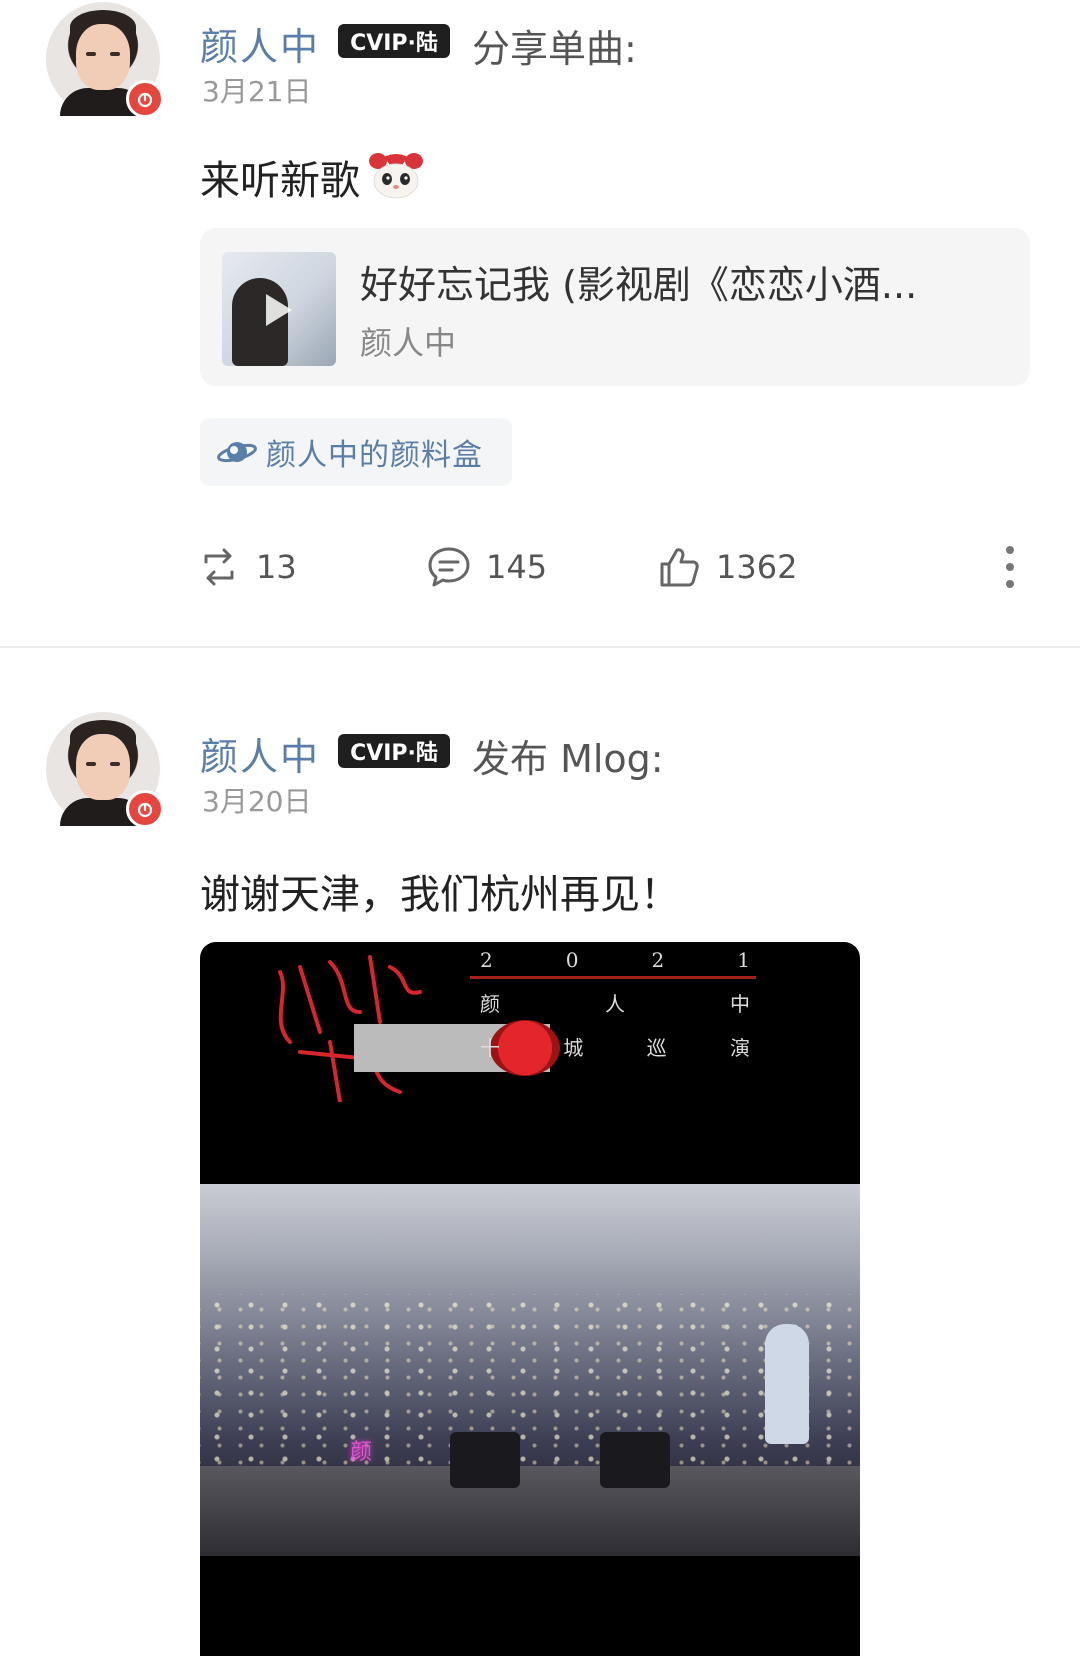  Describe the element at coordinates (573, 1048) in the screenshot. I see `mlog-tour-char: 城` at that location.